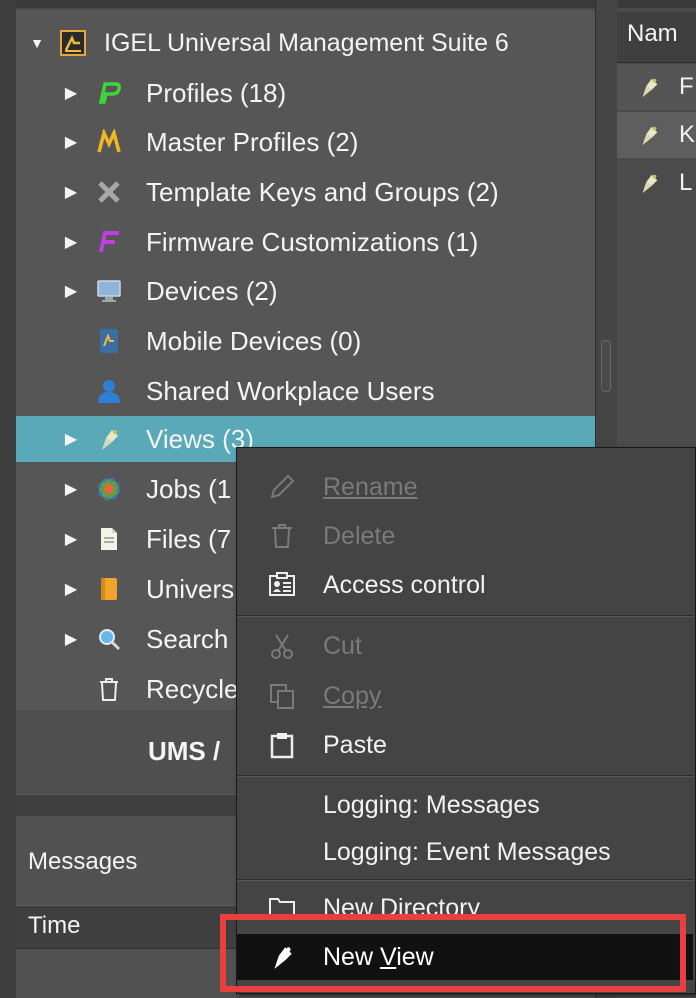  I want to click on tree-item-profiles: ▶ Profiles (18), so click(305, 93).